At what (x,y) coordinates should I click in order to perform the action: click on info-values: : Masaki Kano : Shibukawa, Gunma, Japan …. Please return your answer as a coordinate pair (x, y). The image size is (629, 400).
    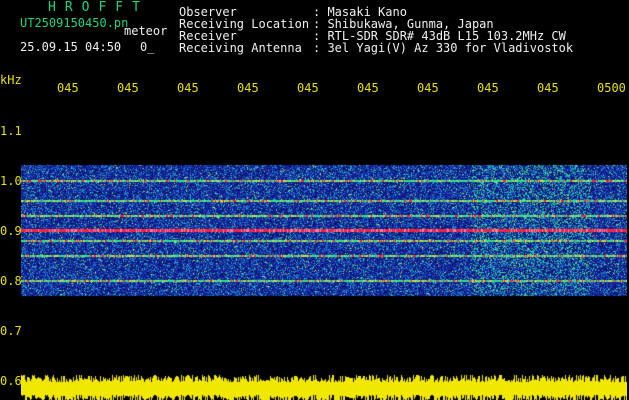
    Looking at the image, I should click on (443, 30).